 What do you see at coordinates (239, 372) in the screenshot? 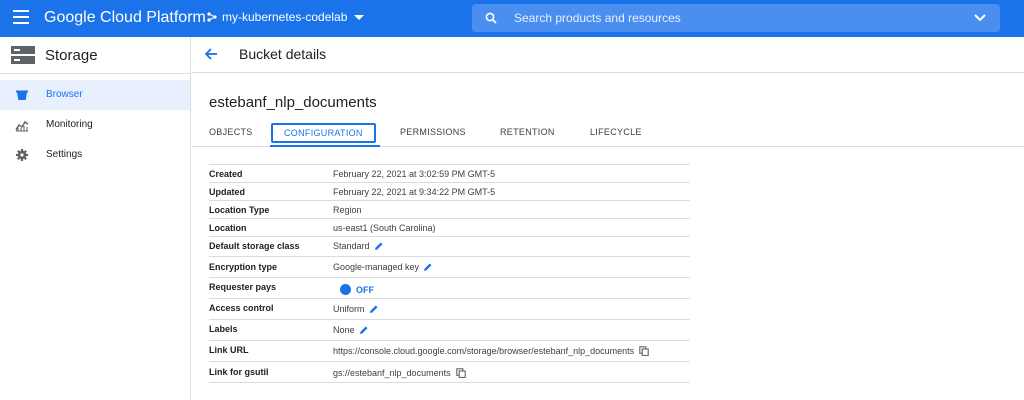
I see `config-key: Link for gsutil` at bounding box center [239, 372].